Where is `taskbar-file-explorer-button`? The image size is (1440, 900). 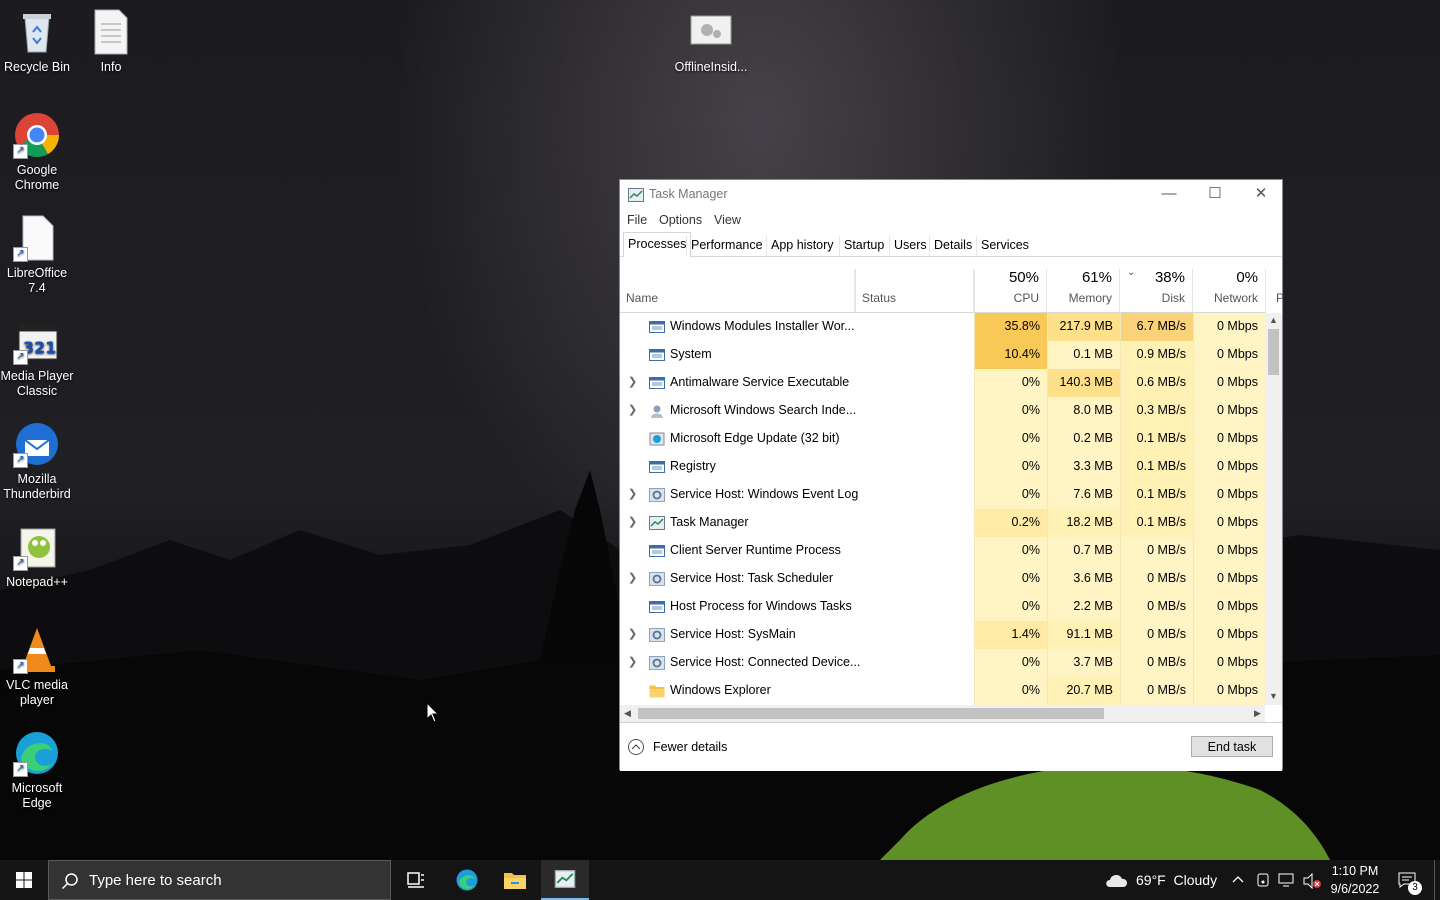
taskbar-file-explorer-button is located at coordinates (515, 880).